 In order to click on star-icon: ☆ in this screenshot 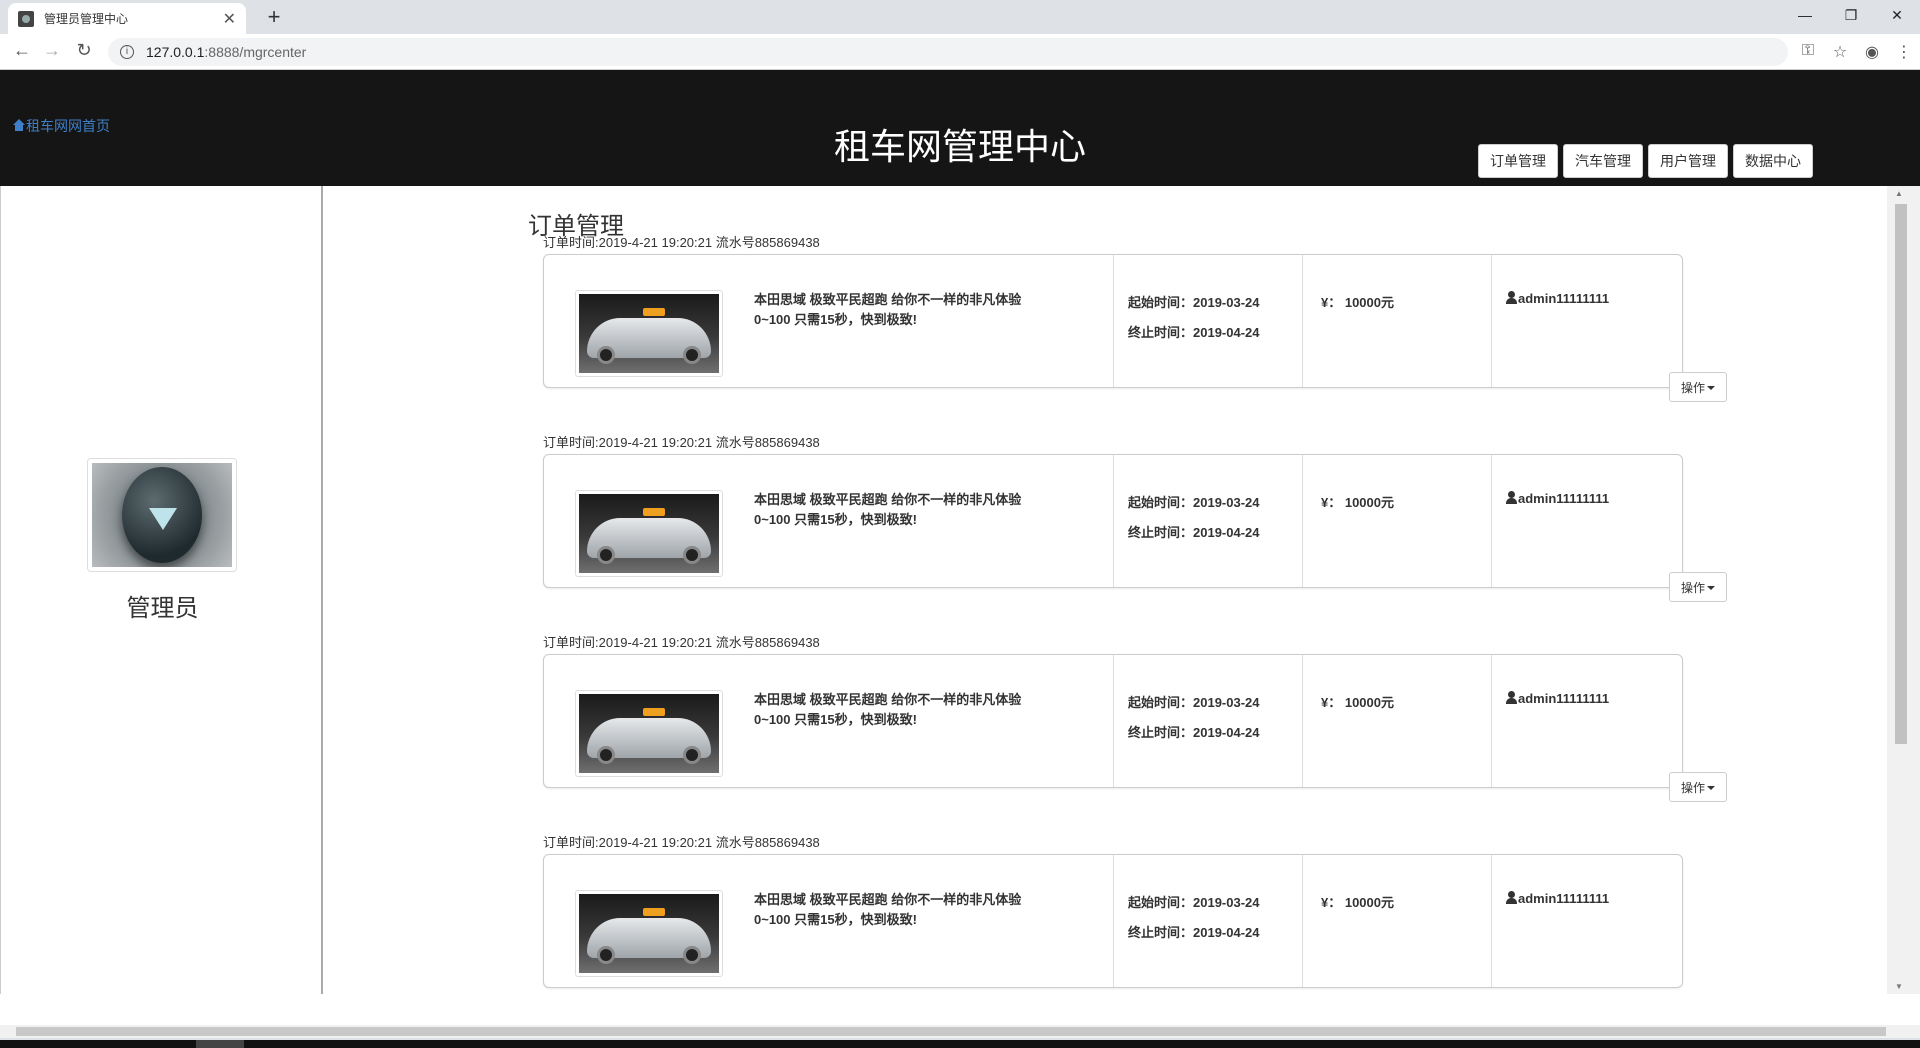, I will do `click(1840, 52)`.